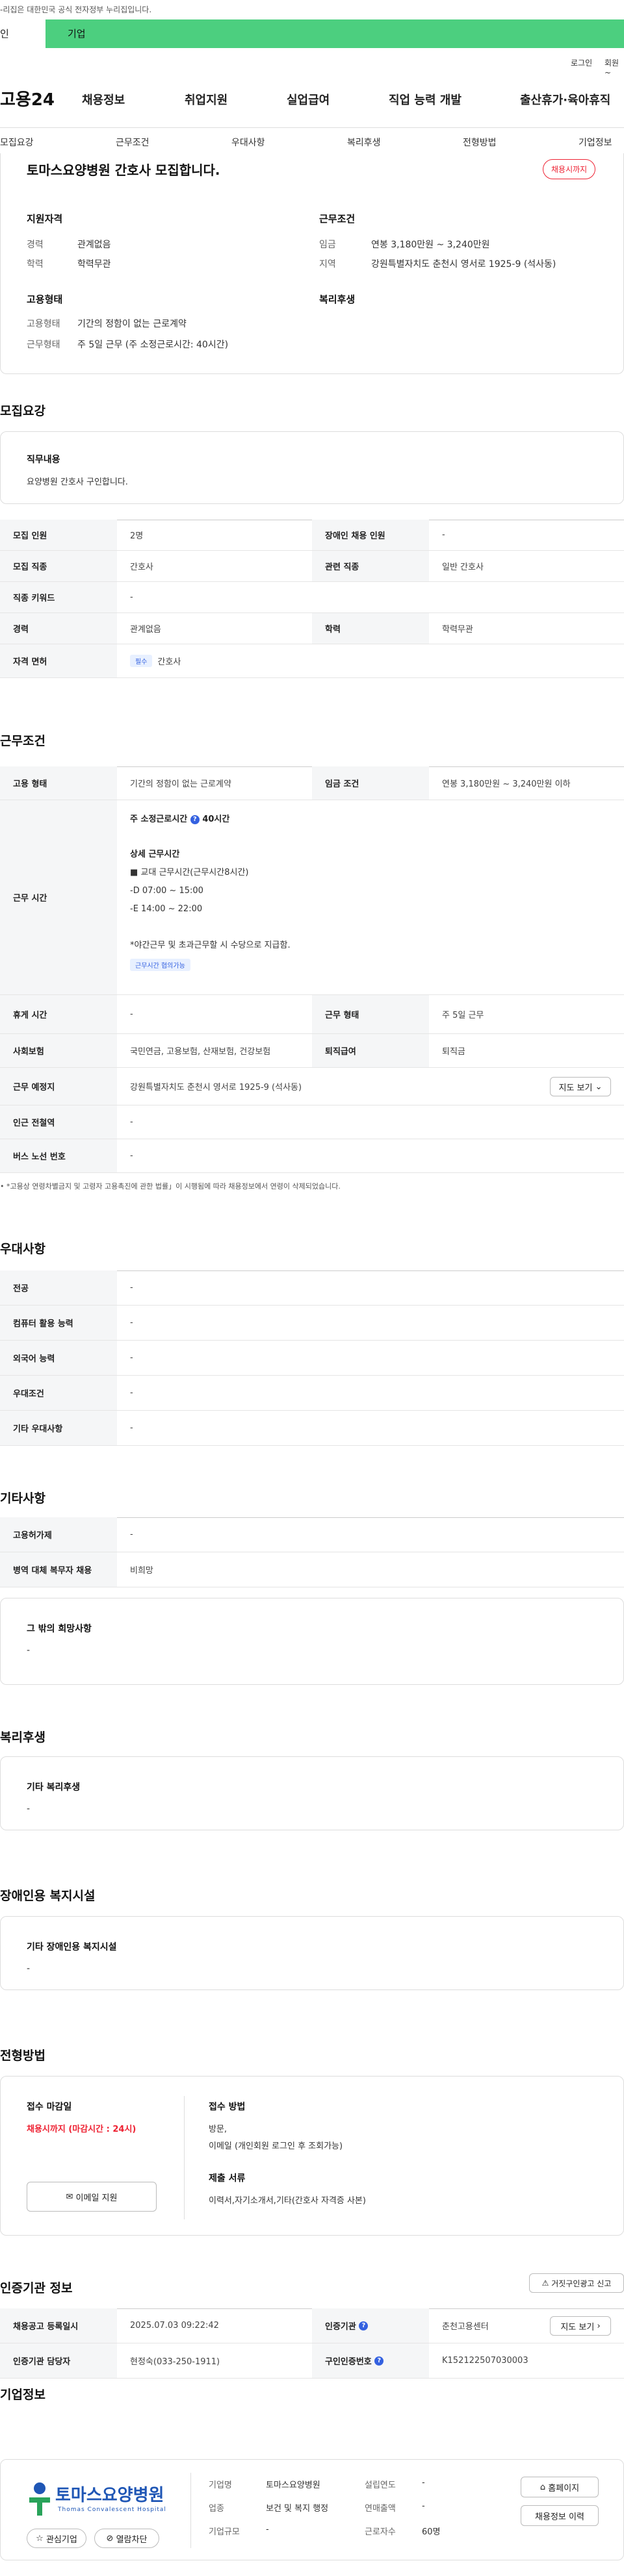 Image resolution: width=624 pixels, height=2576 pixels. Describe the element at coordinates (58, 1086) in the screenshot. I see `th: 근무 예정지` at that location.